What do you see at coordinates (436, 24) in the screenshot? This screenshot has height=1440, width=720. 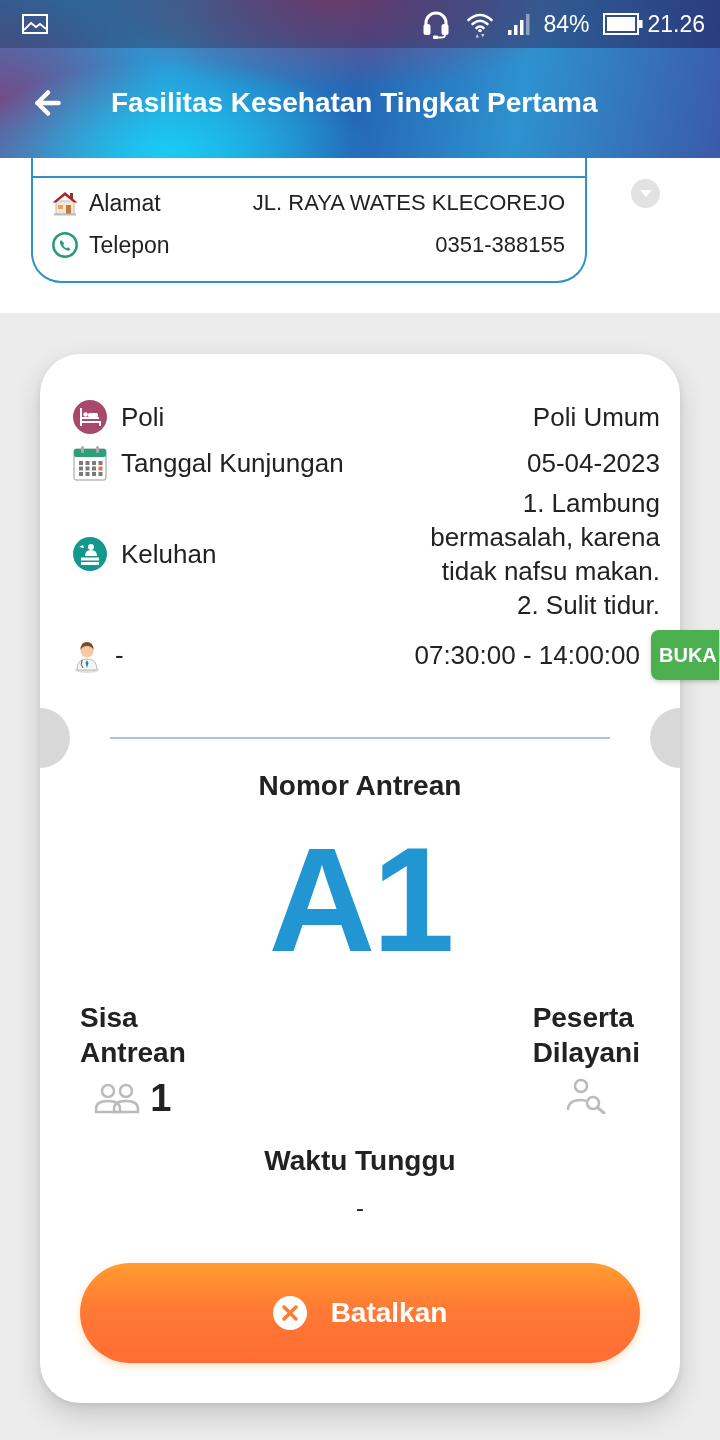 I see `headphones-icon` at bounding box center [436, 24].